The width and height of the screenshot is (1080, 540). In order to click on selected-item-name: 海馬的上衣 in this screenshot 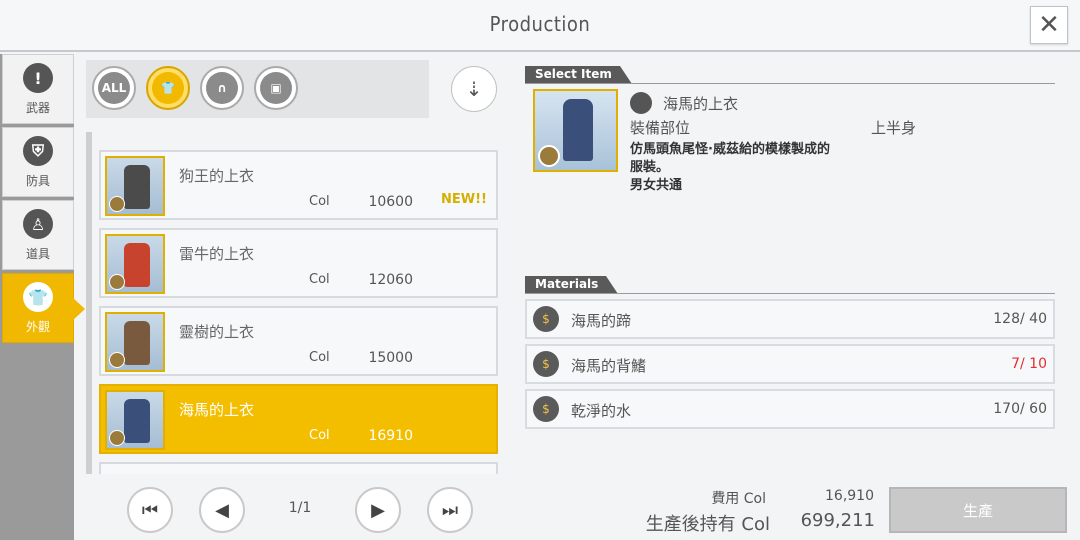, I will do `click(701, 104)`.